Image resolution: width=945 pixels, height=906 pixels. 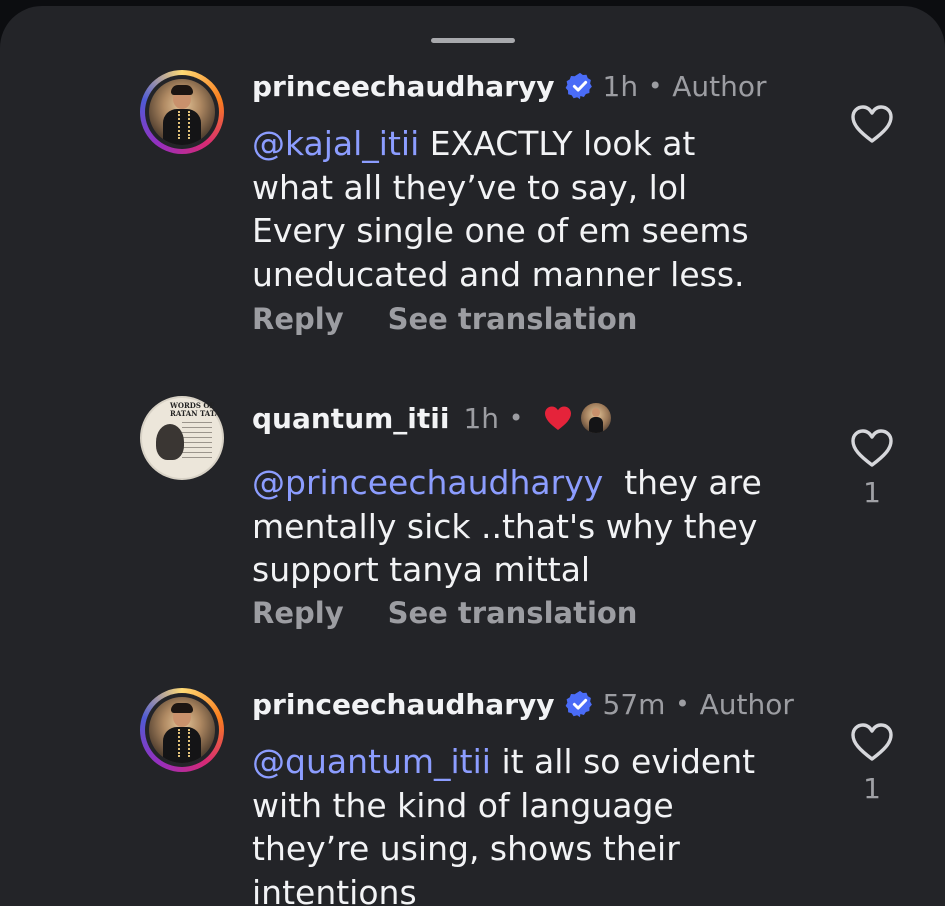 I want to click on username: quantum_itii, so click(x=350, y=418).